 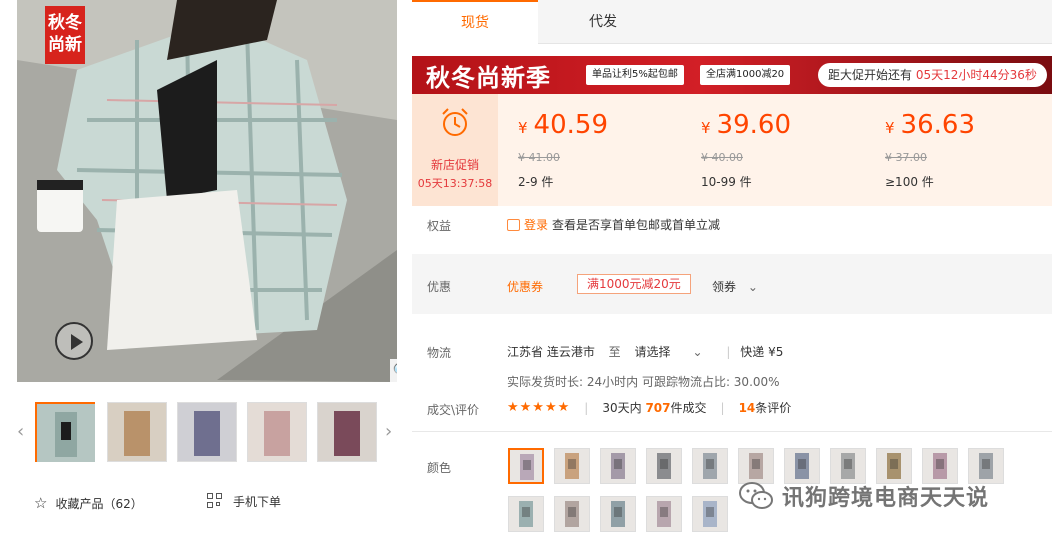 I want to click on tier-original-price: ¥ 37.00, so click(x=906, y=157).